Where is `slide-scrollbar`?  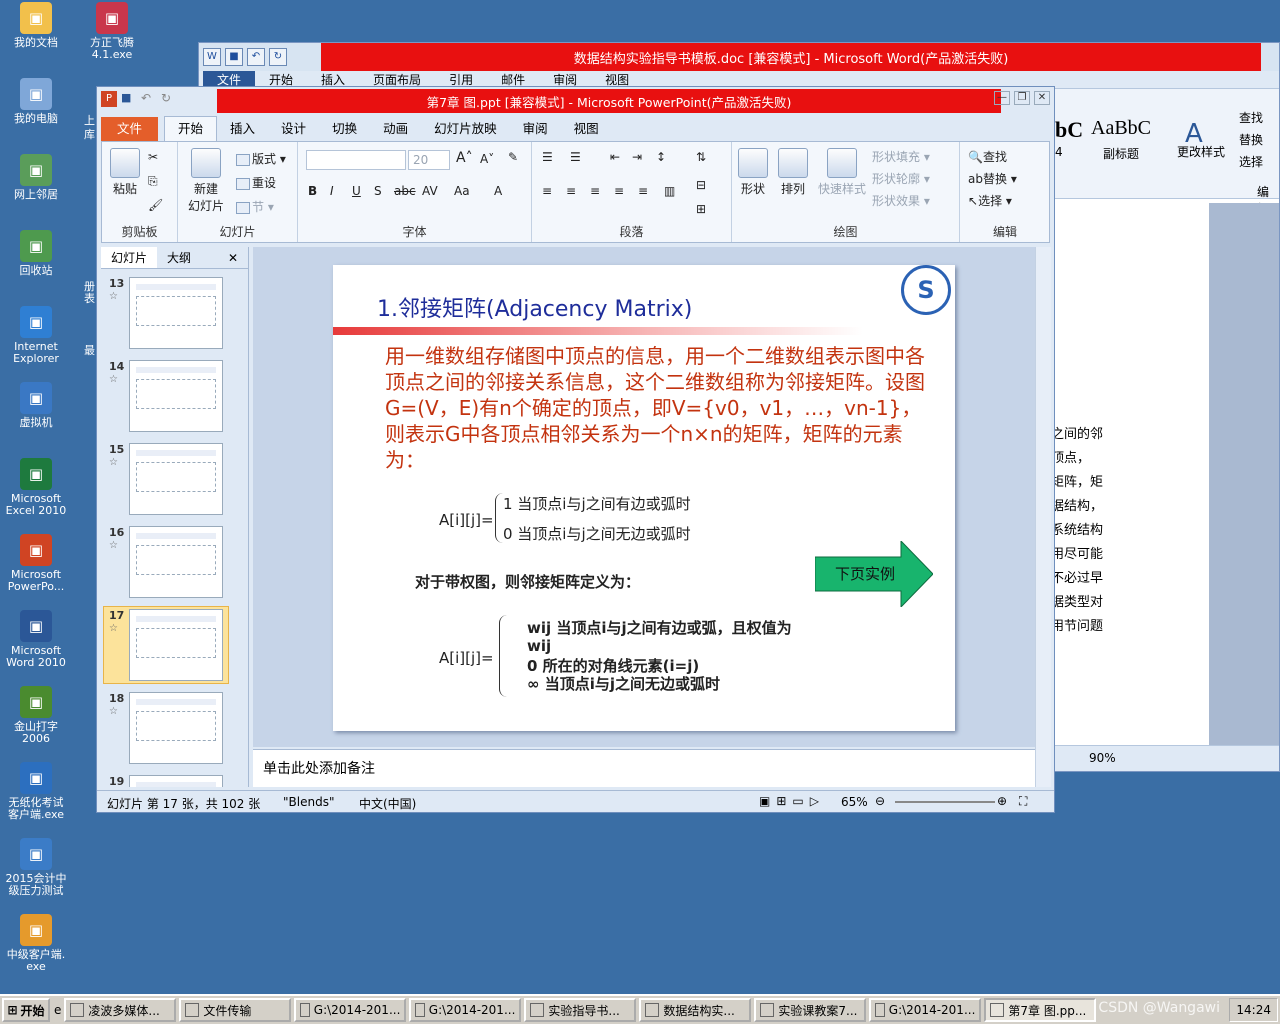
slide-scrollbar is located at coordinates (1043, 517).